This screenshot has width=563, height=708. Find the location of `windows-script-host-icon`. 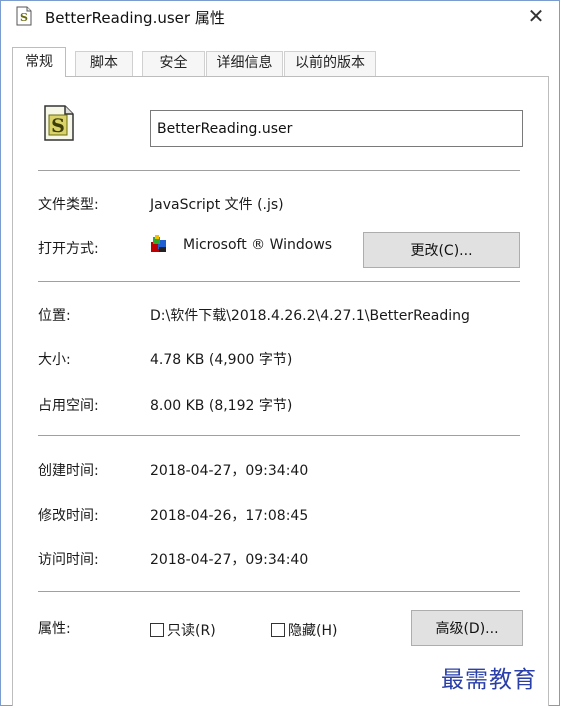

windows-script-host-icon is located at coordinates (158, 243).